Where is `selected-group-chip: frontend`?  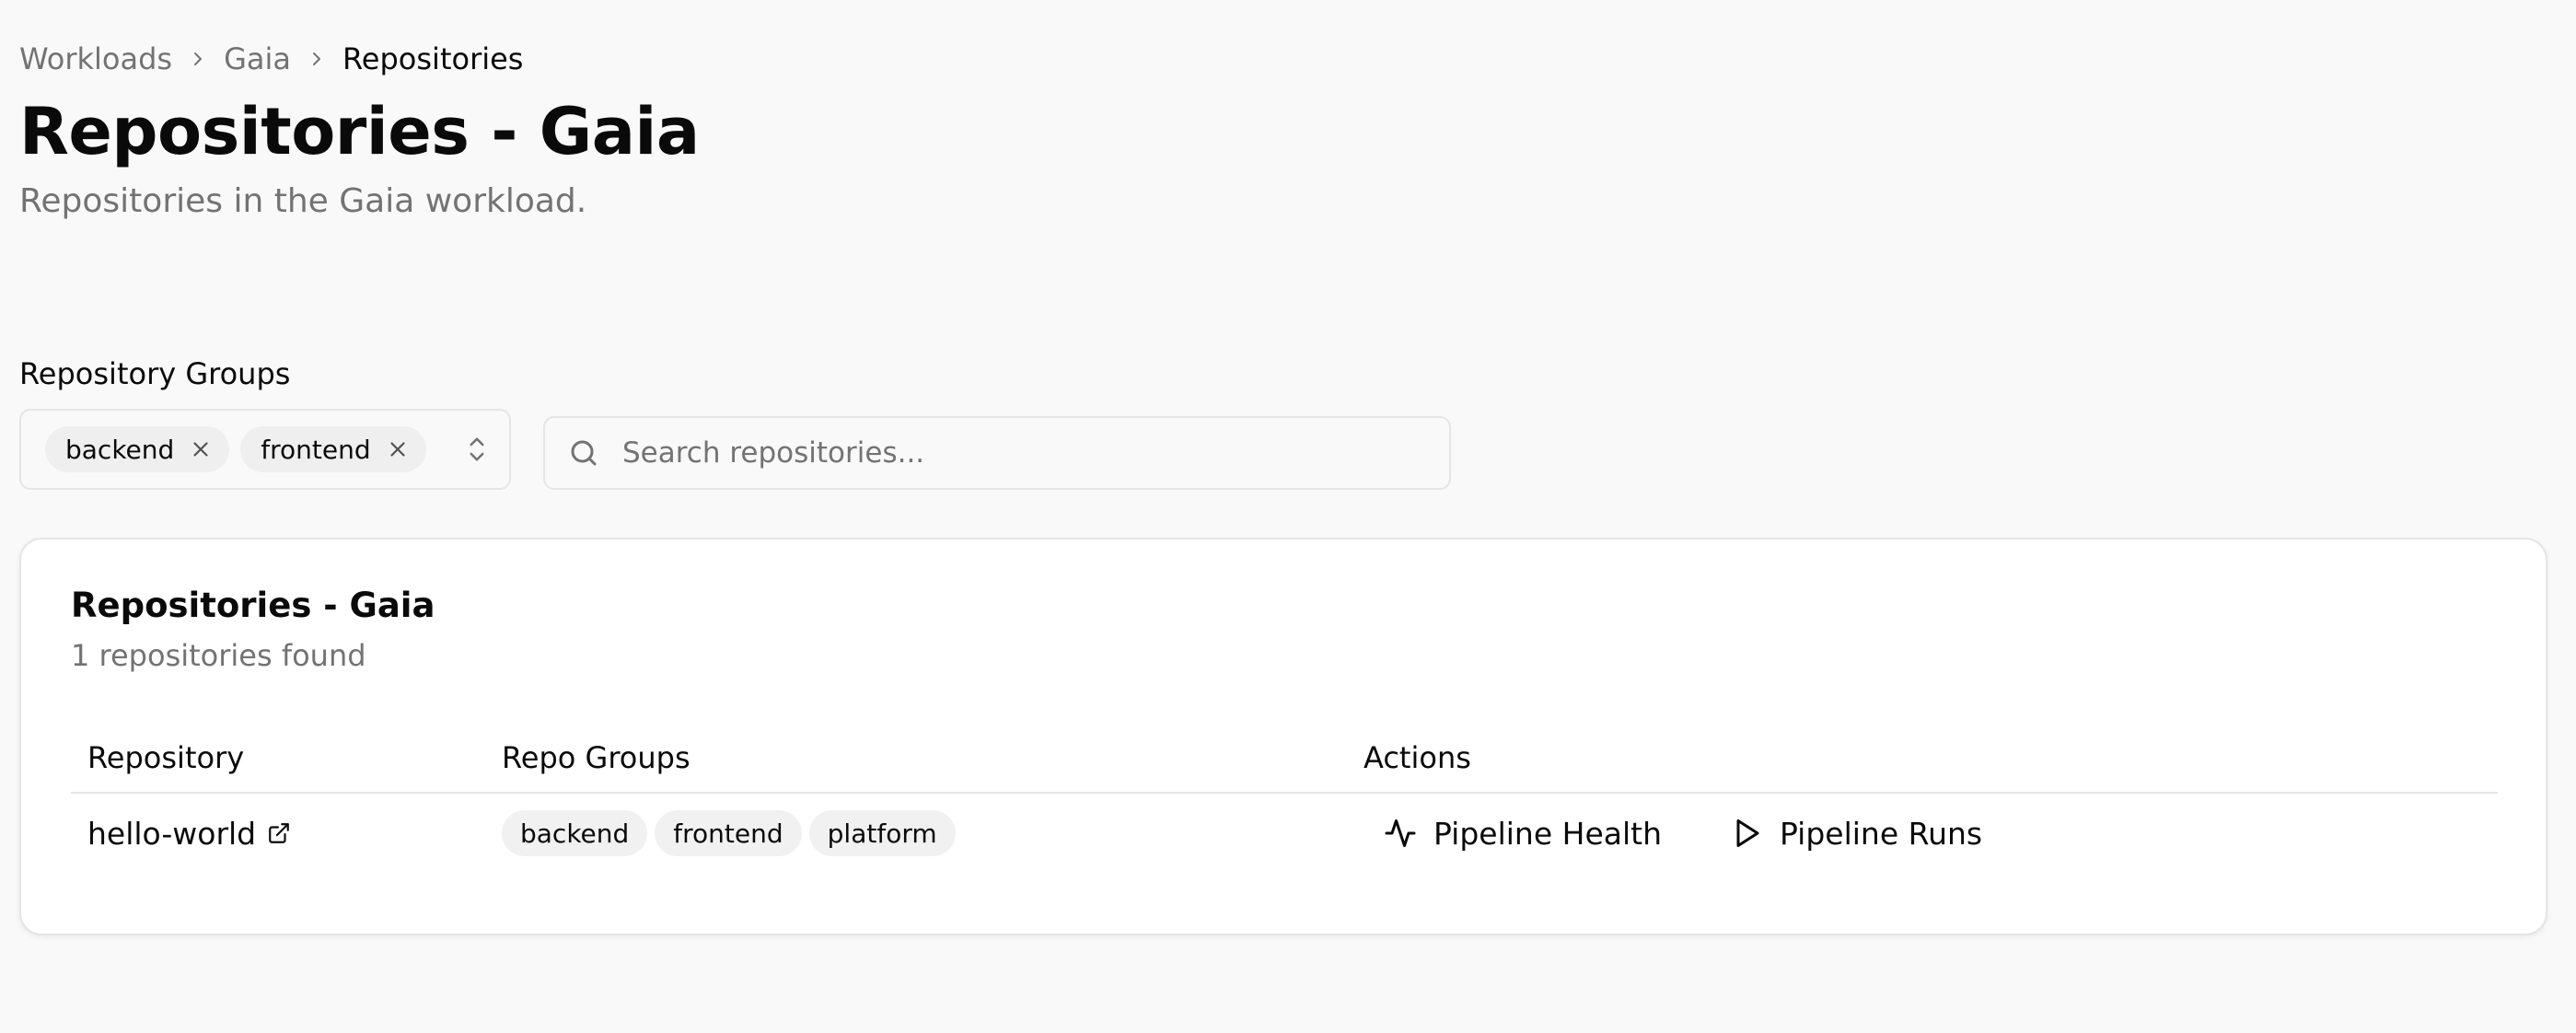 selected-group-chip: frontend is located at coordinates (333, 449).